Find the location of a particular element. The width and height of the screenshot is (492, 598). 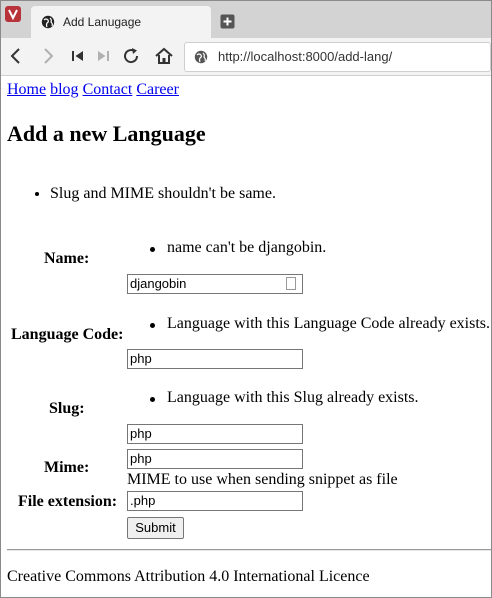

tab-title: Add Lanugage is located at coordinates (102, 22).